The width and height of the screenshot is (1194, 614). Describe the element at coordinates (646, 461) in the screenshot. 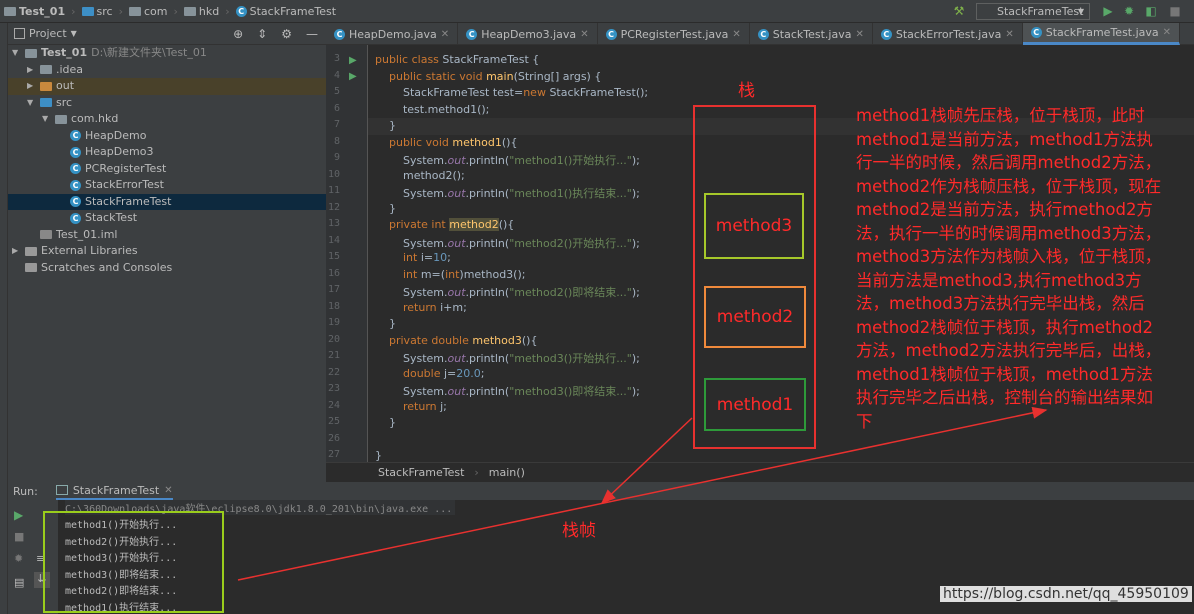

I see `arrow-to-frame-label` at that location.